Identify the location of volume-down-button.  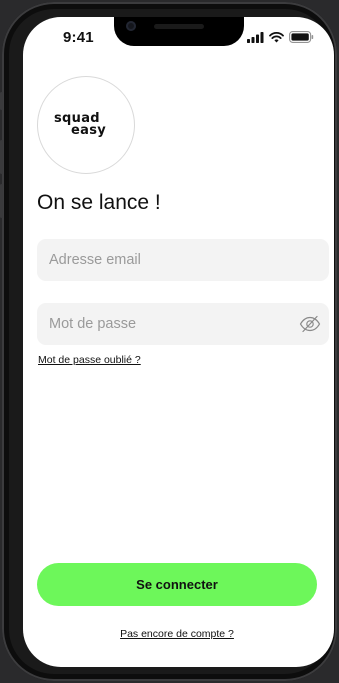
(1, 201).